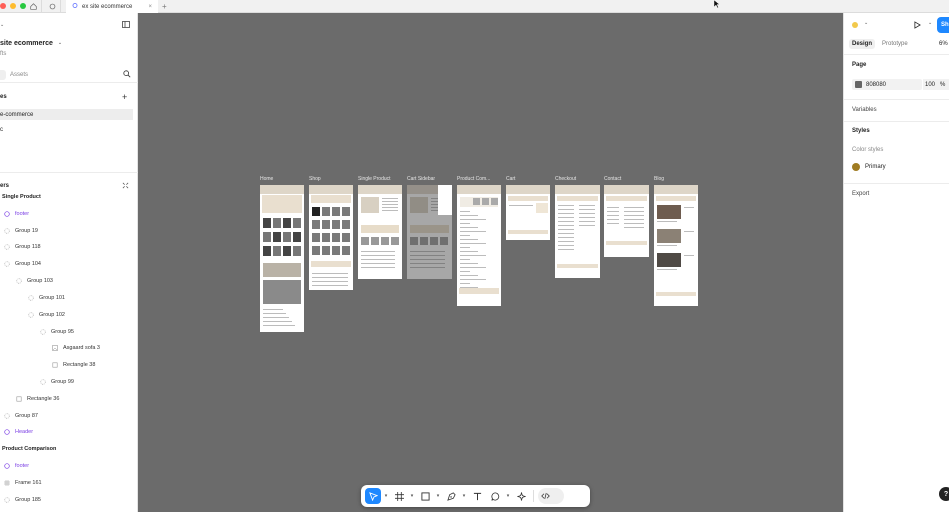 The height and width of the screenshot is (512, 949). What do you see at coordinates (69, 399) in the screenshot?
I see `layer-row: Rectangle 36` at bounding box center [69, 399].